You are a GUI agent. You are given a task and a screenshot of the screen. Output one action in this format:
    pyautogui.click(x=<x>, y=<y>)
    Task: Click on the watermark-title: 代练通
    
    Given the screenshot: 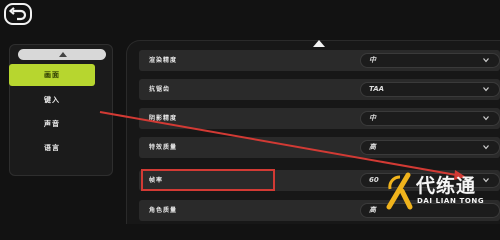 What is the action you would take?
    pyautogui.click(x=446, y=186)
    